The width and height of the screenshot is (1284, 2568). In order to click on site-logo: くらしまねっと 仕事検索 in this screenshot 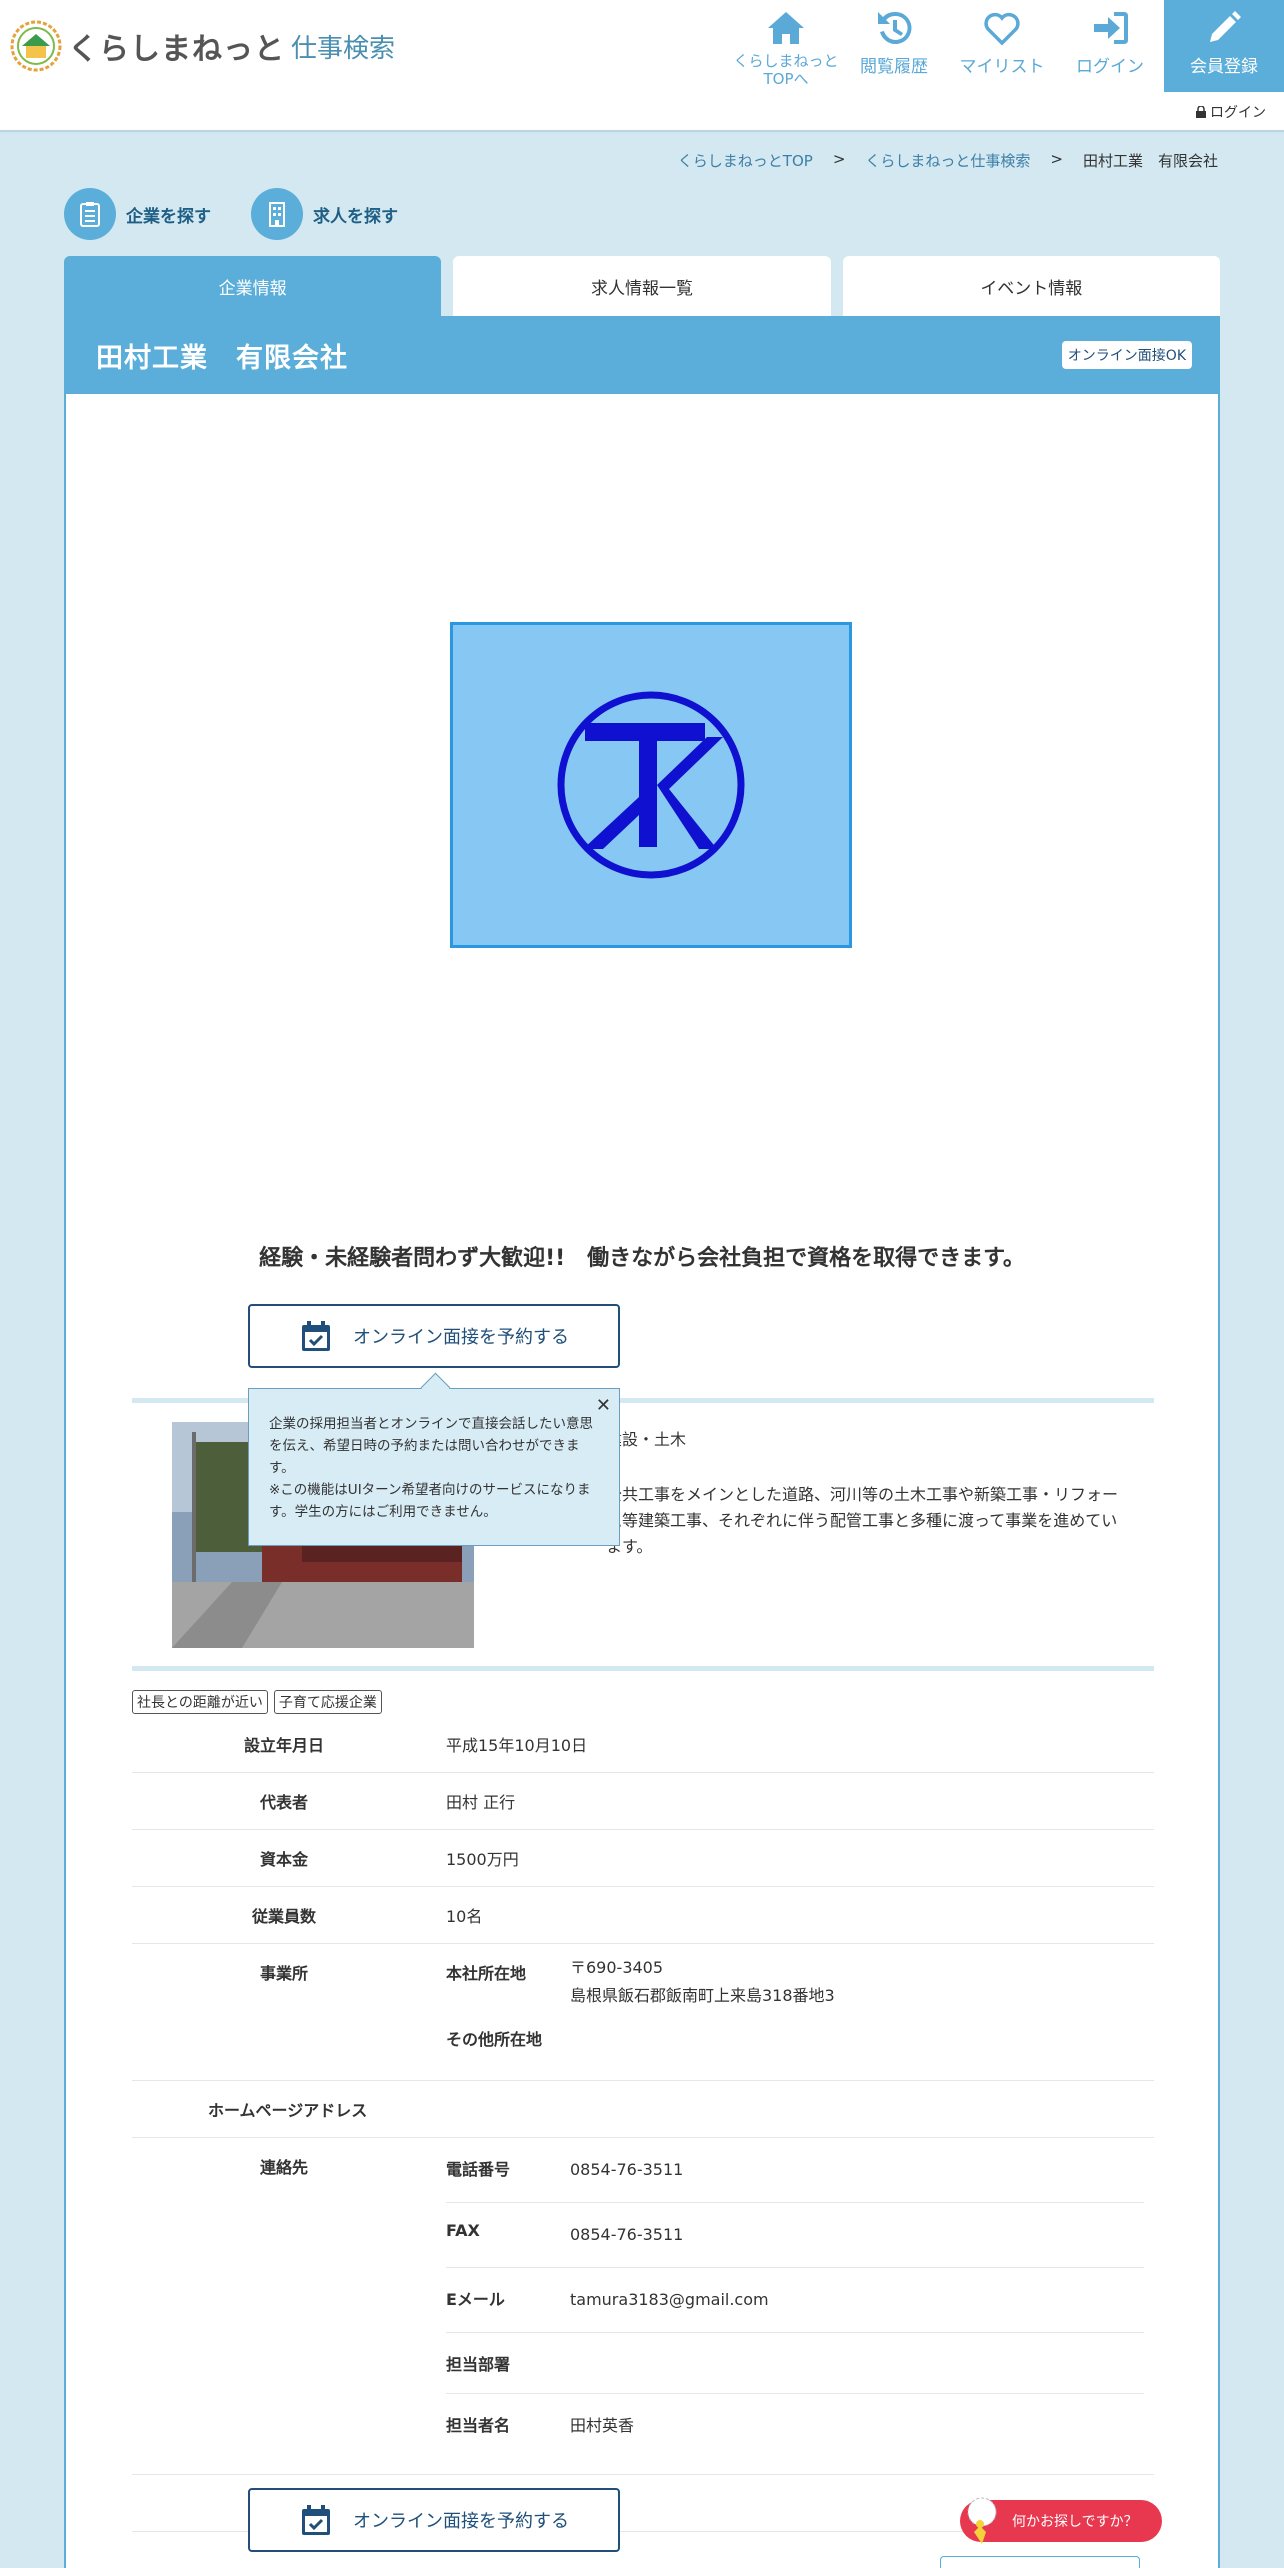, I will do `click(202, 46)`.